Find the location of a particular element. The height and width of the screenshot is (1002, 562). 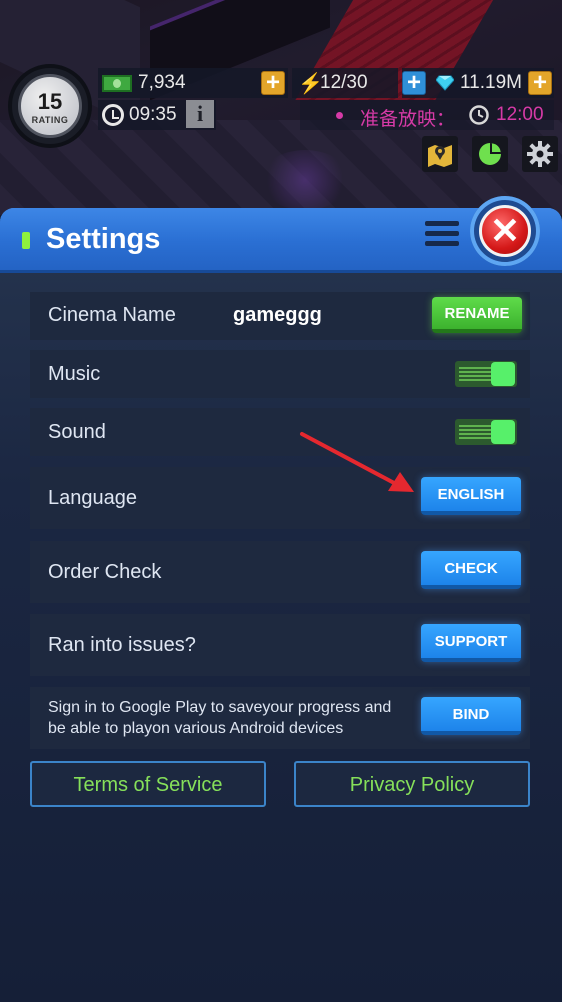

gear-icon is located at coordinates (540, 154).